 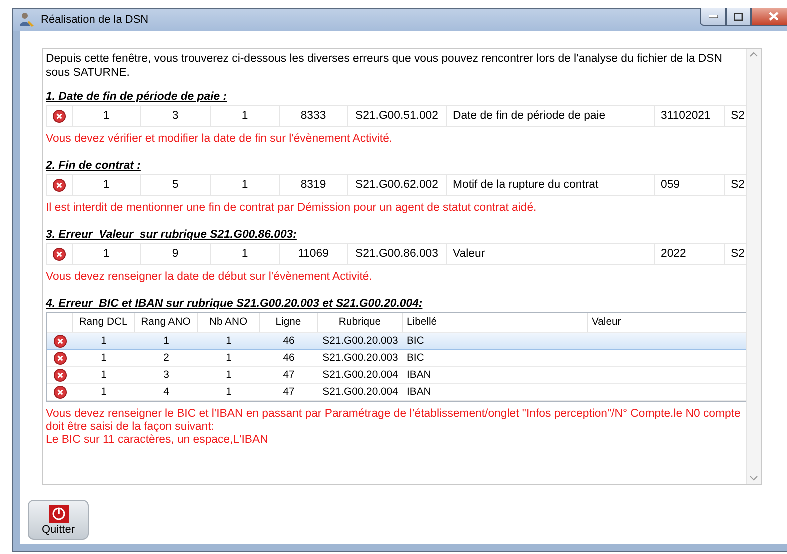 What do you see at coordinates (551, 254) in the screenshot?
I see `table-cell: Valeur` at bounding box center [551, 254].